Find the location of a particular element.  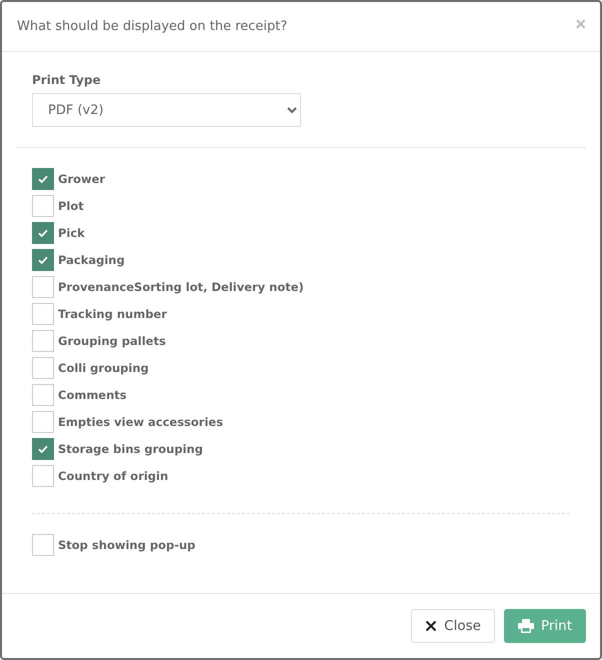

option-label: Comments is located at coordinates (92, 395).